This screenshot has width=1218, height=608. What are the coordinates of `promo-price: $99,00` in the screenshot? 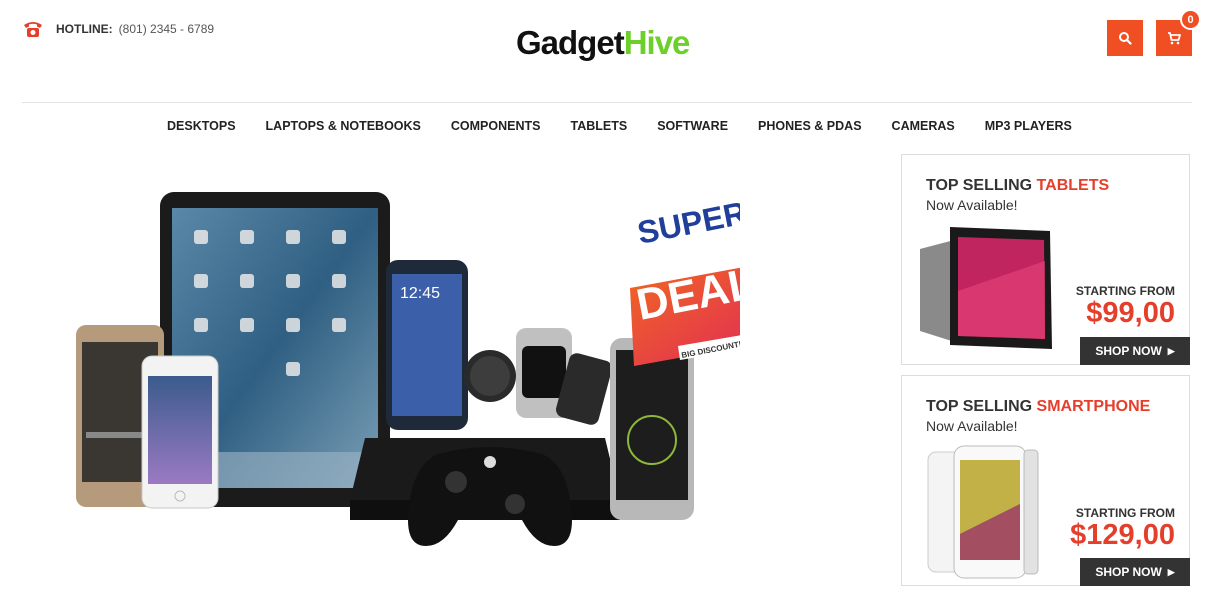 It's located at (1130, 313).